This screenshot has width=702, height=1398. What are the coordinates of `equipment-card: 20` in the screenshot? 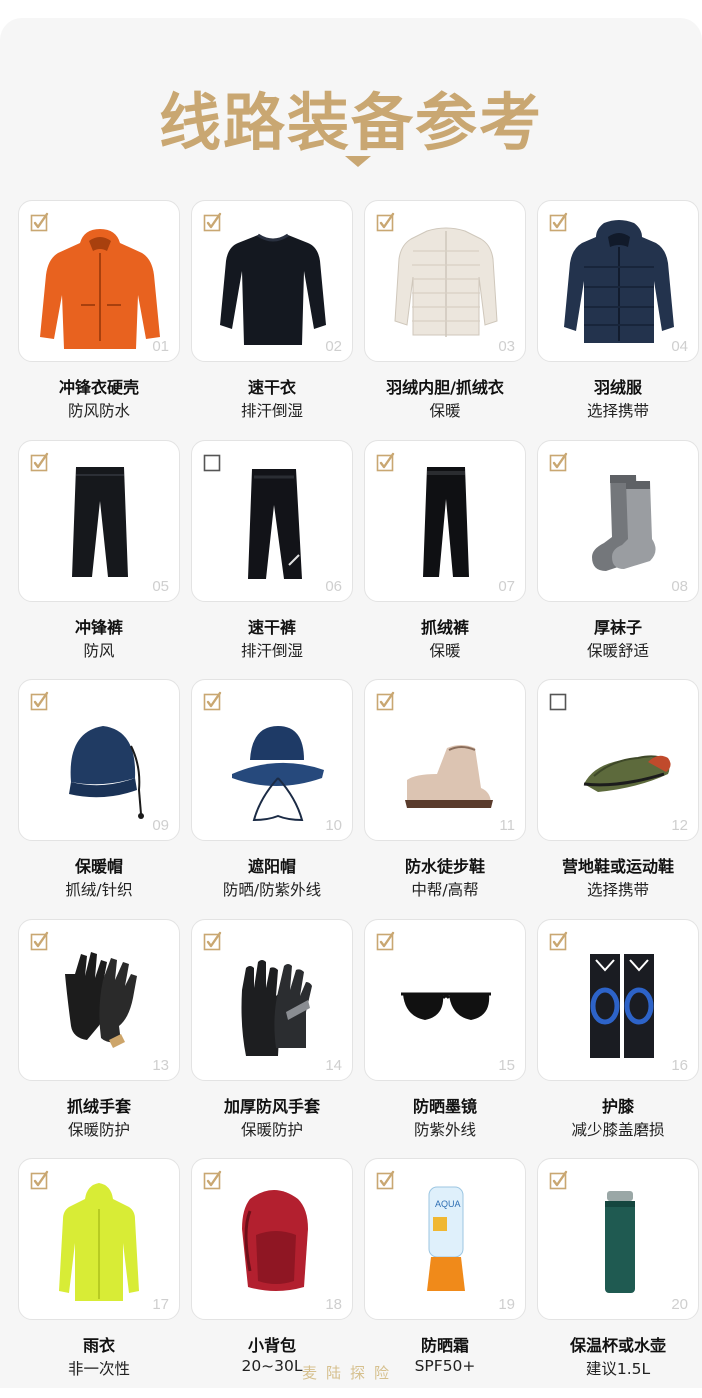 It's located at (618, 1239).